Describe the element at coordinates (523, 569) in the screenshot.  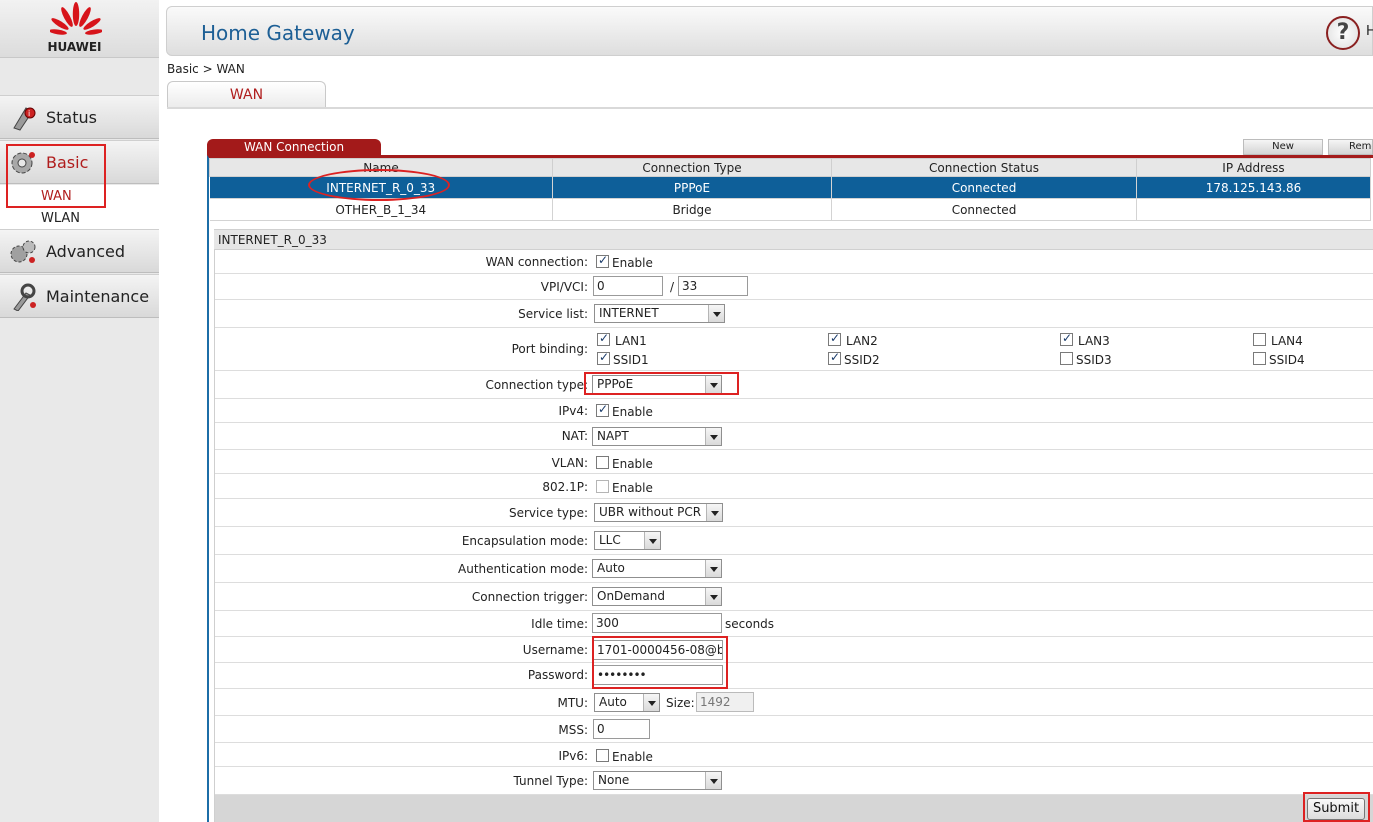
I see `authentication-label: Authentication mode:` at that location.